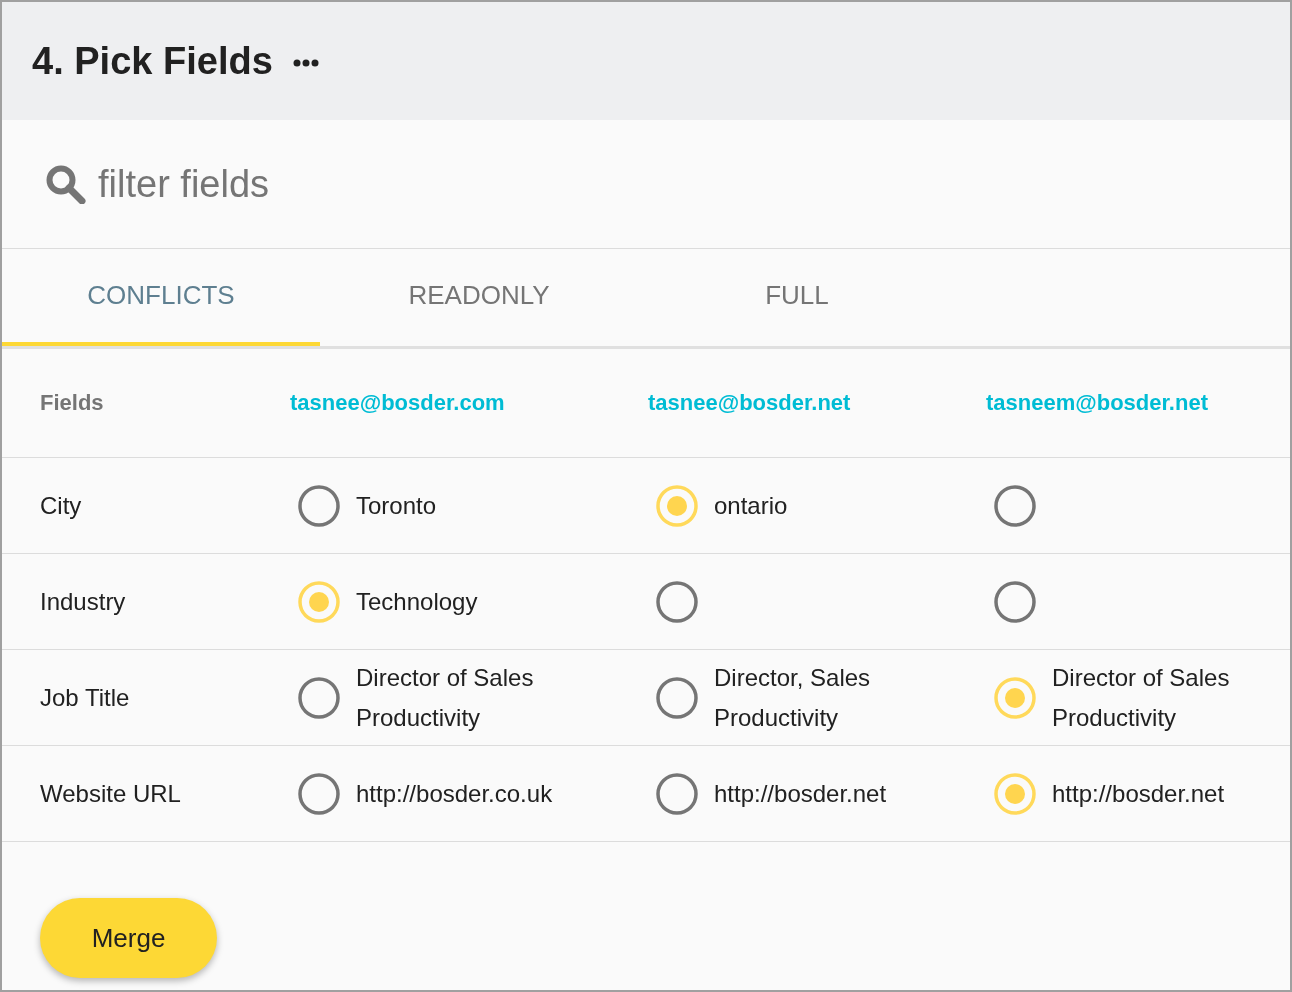 The image size is (1292, 992). Describe the element at coordinates (751, 505) in the screenshot. I see `option-label: ontario` at that location.